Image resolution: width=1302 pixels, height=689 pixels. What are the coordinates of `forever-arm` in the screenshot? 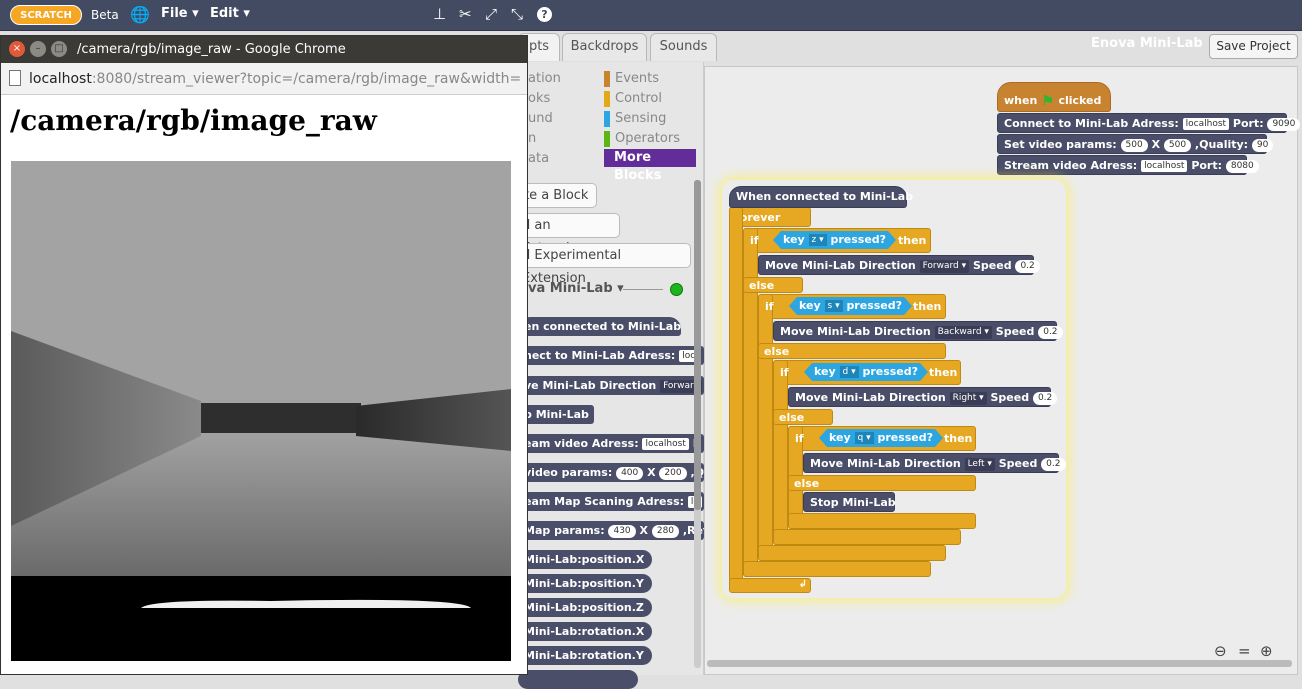 It's located at (736, 399).